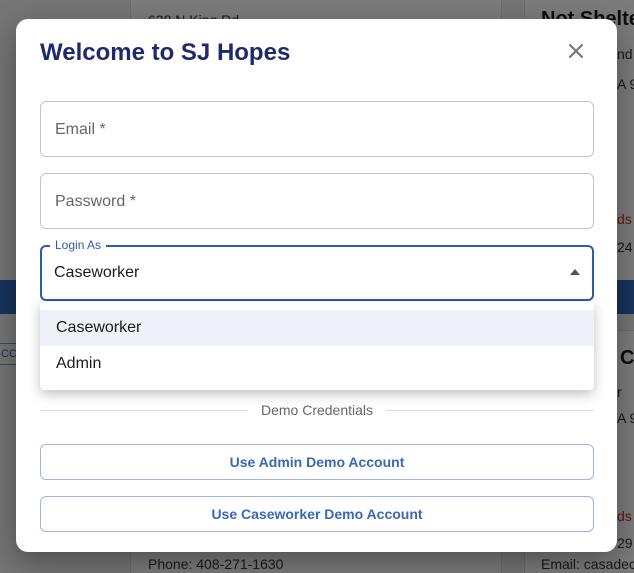 The height and width of the screenshot is (573, 634). I want to click on demo-credentials-divider: Demo Credentials, so click(317, 411).